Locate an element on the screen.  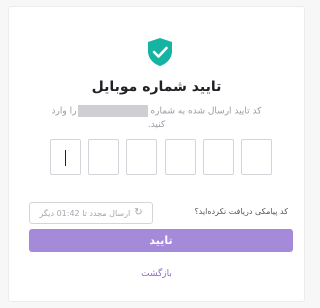
back-link: بازگشت is located at coordinates (156, 274).